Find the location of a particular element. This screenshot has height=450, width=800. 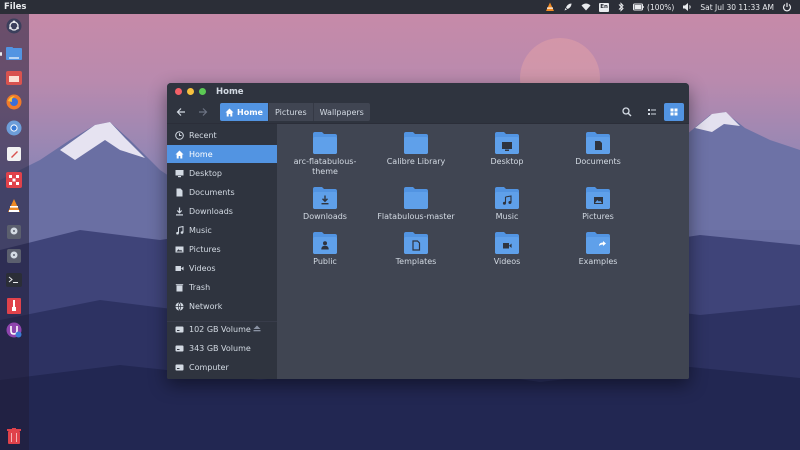

drive-icon is located at coordinates (179, 329).